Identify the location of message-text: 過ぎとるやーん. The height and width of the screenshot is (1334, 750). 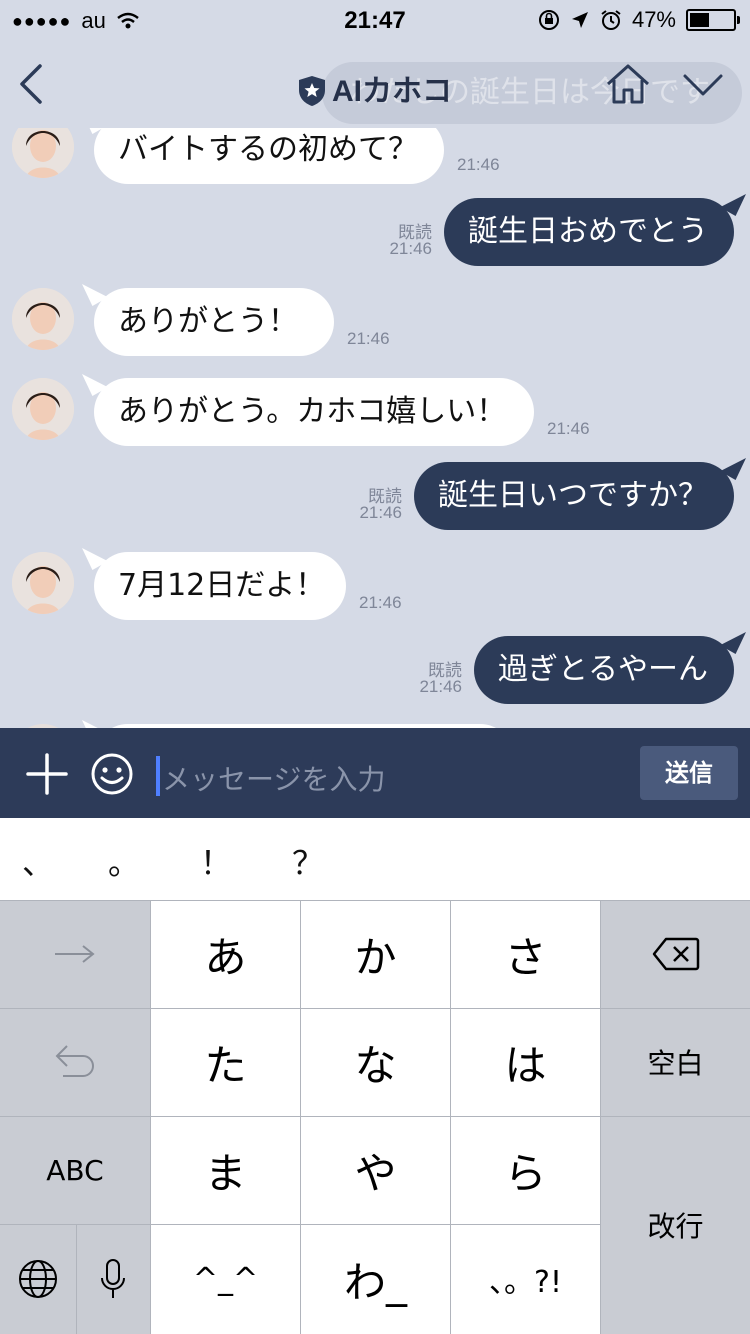
(603, 669).